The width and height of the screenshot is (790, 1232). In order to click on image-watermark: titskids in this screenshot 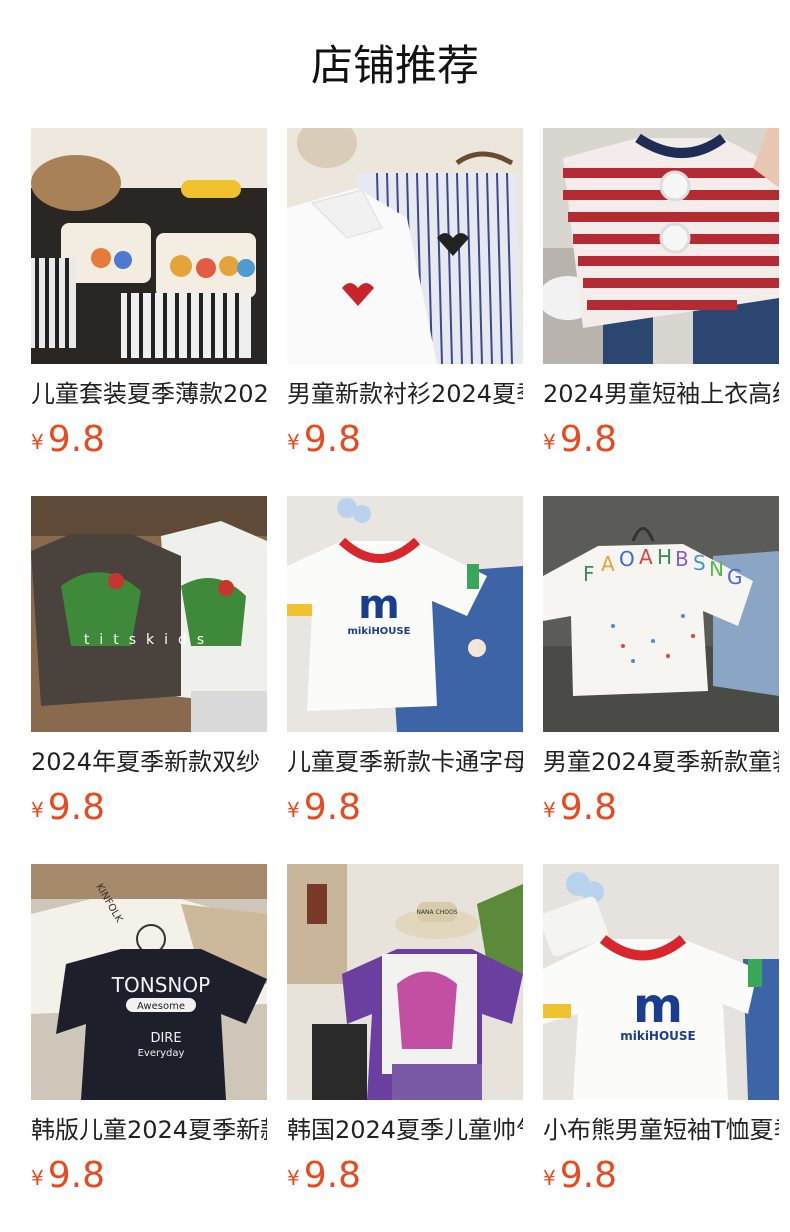, I will do `click(149, 640)`.